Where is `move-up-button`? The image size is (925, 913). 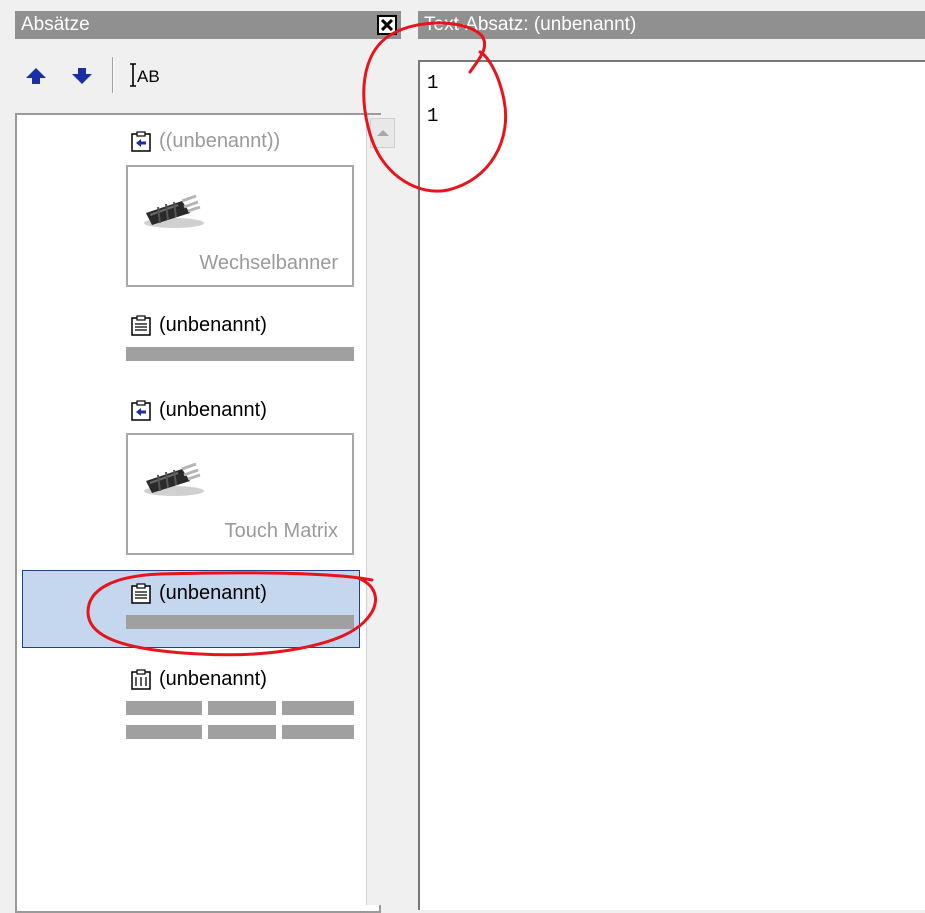
move-up-button is located at coordinates (36, 76).